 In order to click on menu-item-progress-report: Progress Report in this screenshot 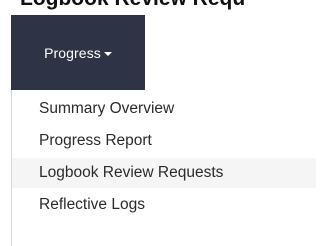, I will do `click(164, 141)`.